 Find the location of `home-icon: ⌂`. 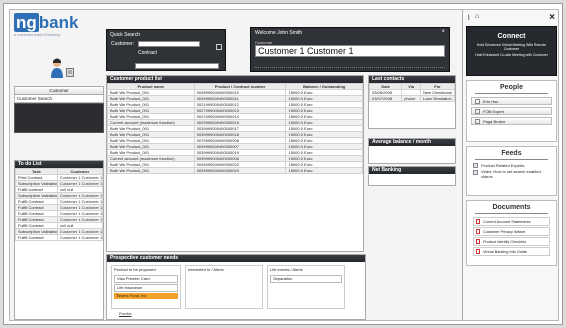

home-icon: ⌂ is located at coordinates (477, 16).